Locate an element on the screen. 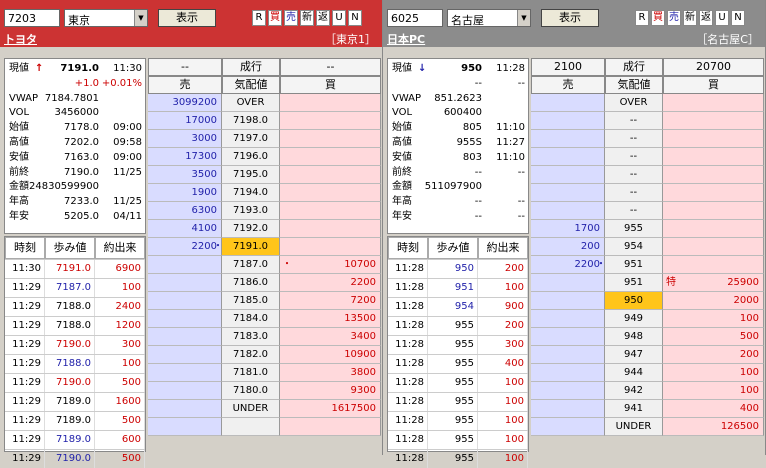 The image size is (766, 468). board-price: 7183.0 is located at coordinates (251, 337).